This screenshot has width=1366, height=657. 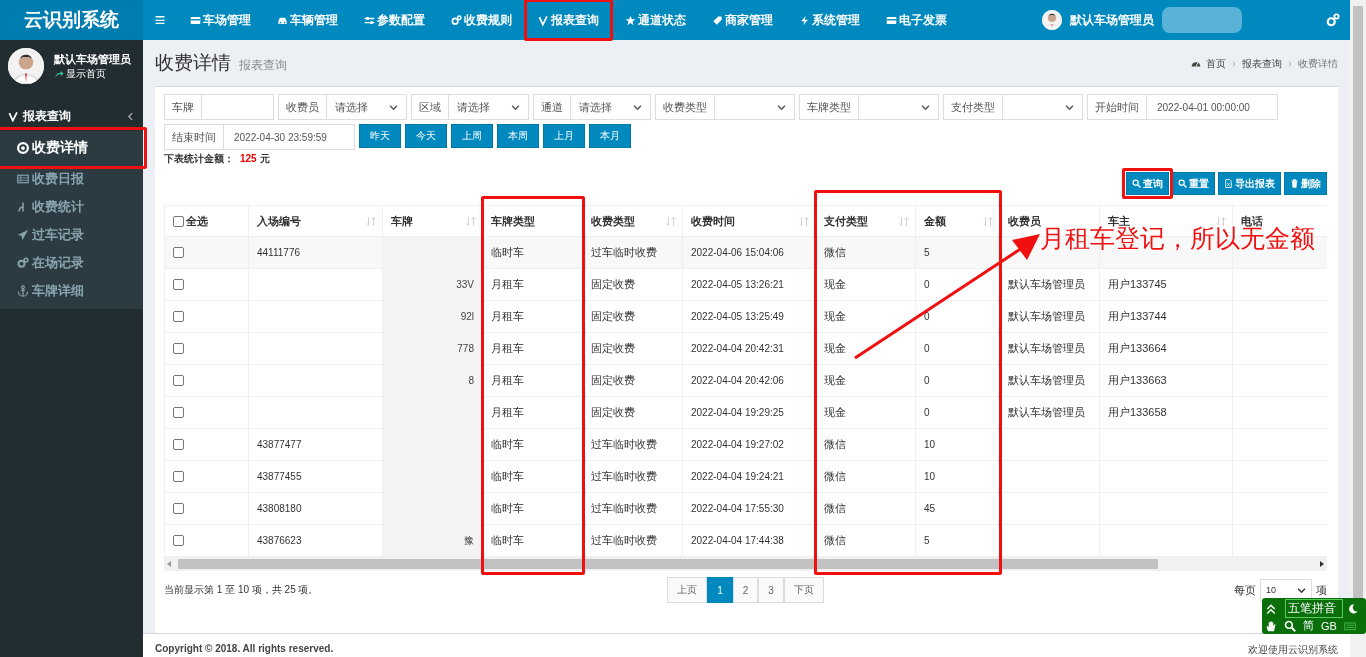 What do you see at coordinates (289, 137) in the screenshot?
I see `input-field: 2022-04-30 23:59:59` at bounding box center [289, 137].